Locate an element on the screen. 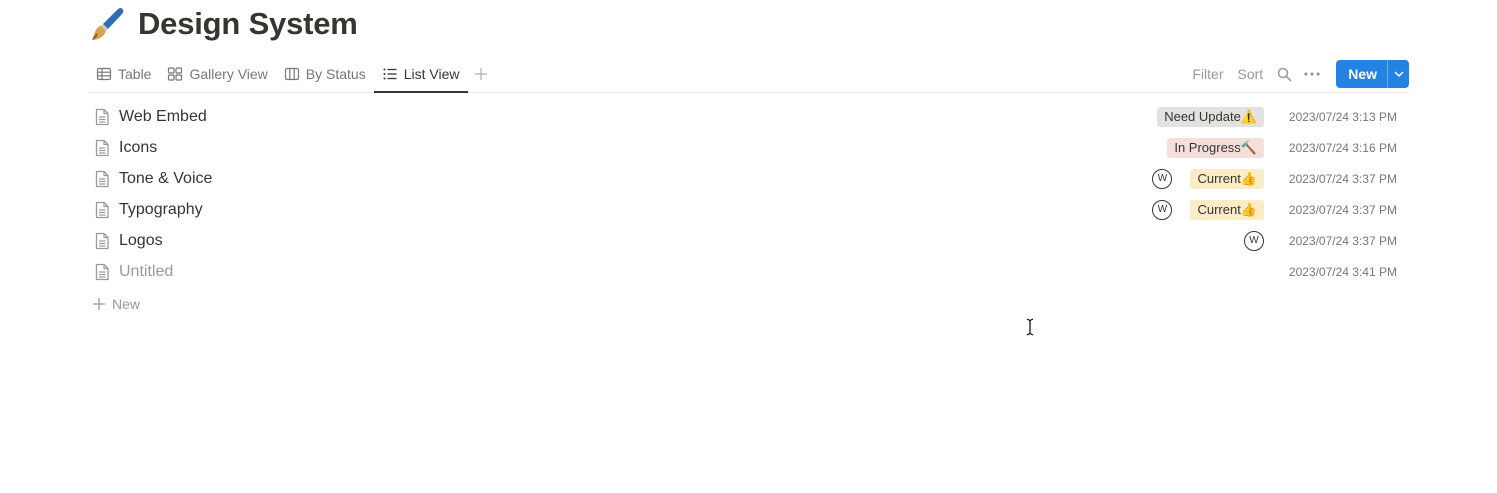  tab-list-view: List View is located at coordinates (420, 74).